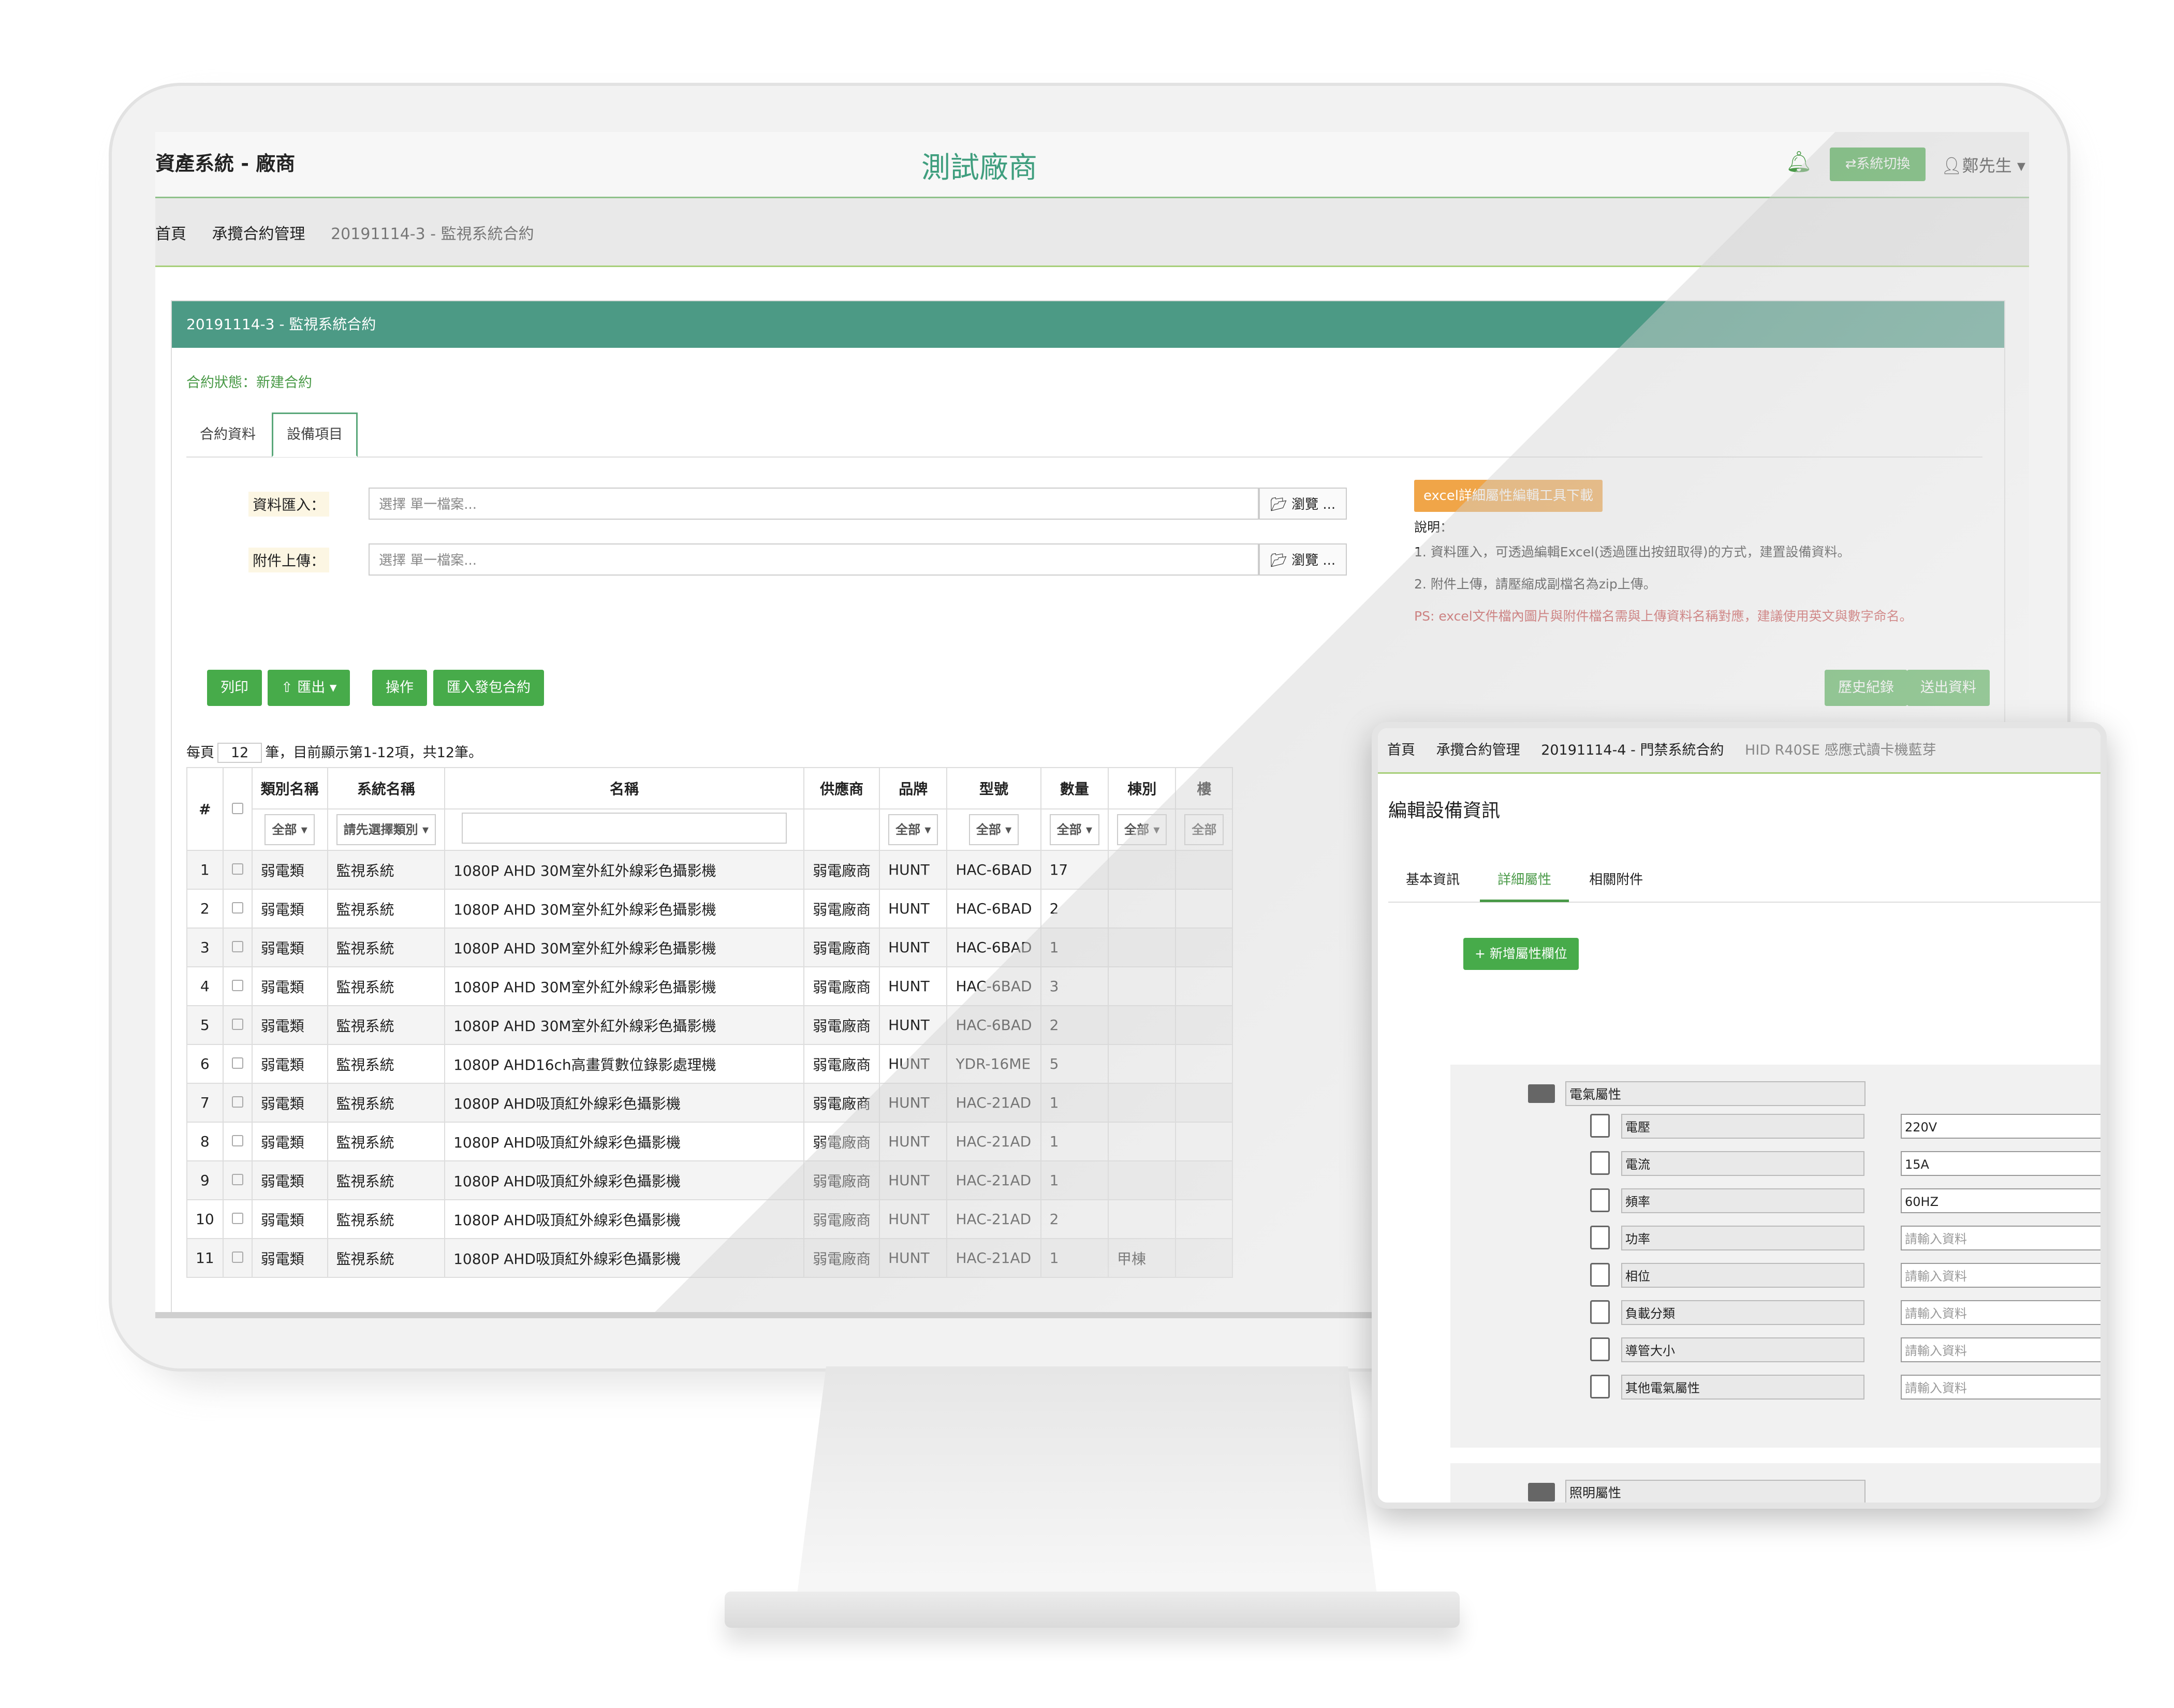 This screenshot has height=1708, width=2174. Describe the element at coordinates (1521, 954) in the screenshot. I see `add-attribute-button: + 新增屬性欄位` at that location.